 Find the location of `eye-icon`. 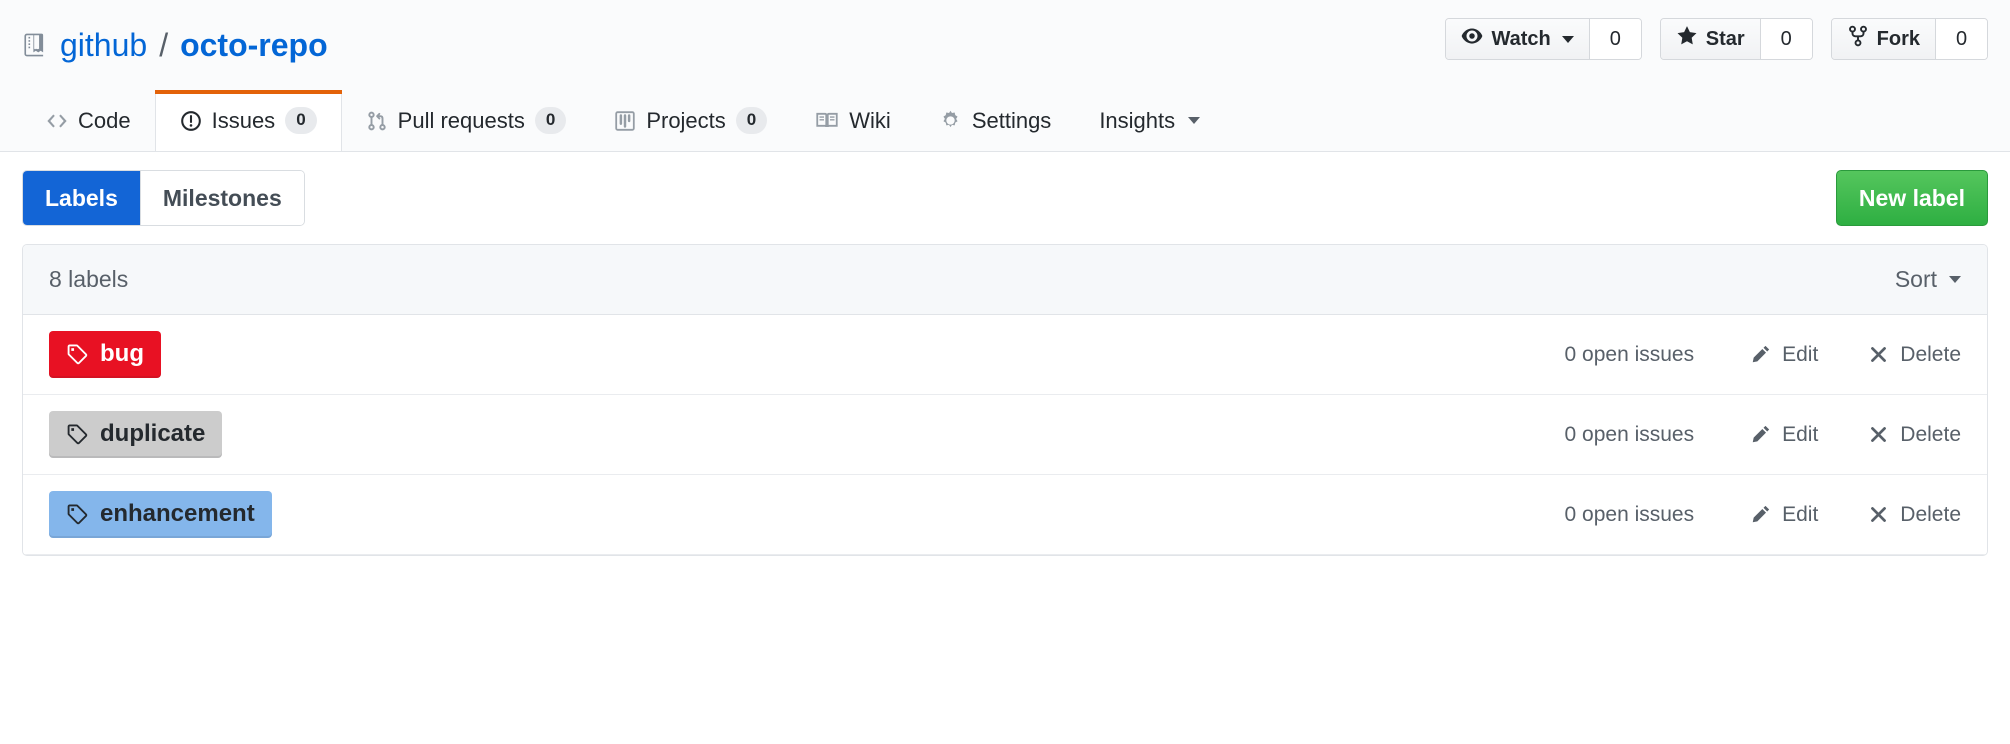

eye-icon is located at coordinates (1472, 39).